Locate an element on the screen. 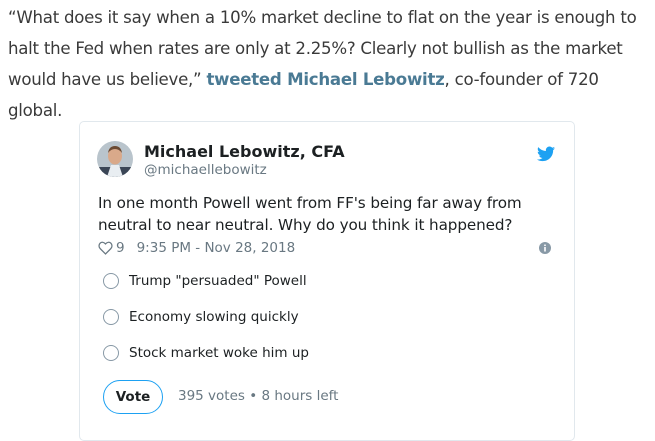 The height and width of the screenshot is (441, 655). poll-option-1: Trump "persuaded" Powell is located at coordinates (205, 281).